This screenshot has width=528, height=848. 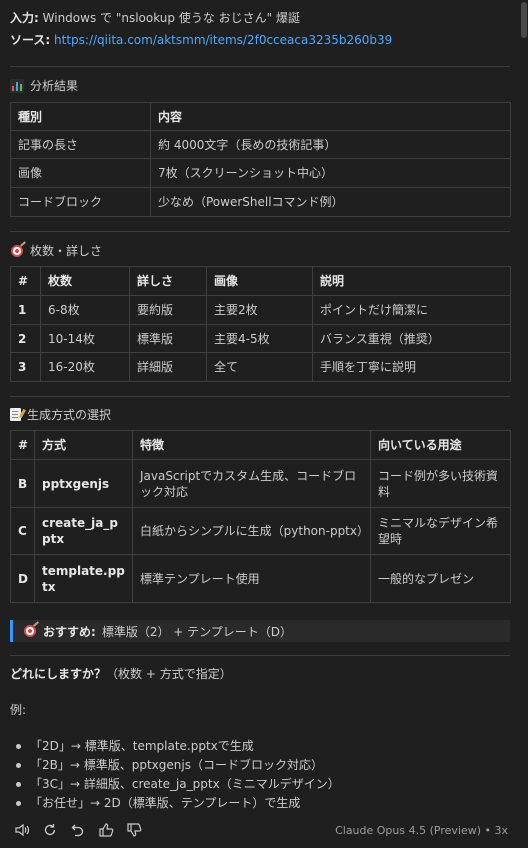 What do you see at coordinates (58, 674) in the screenshot?
I see `question-bold: どれにしますか？` at bounding box center [58, 674].